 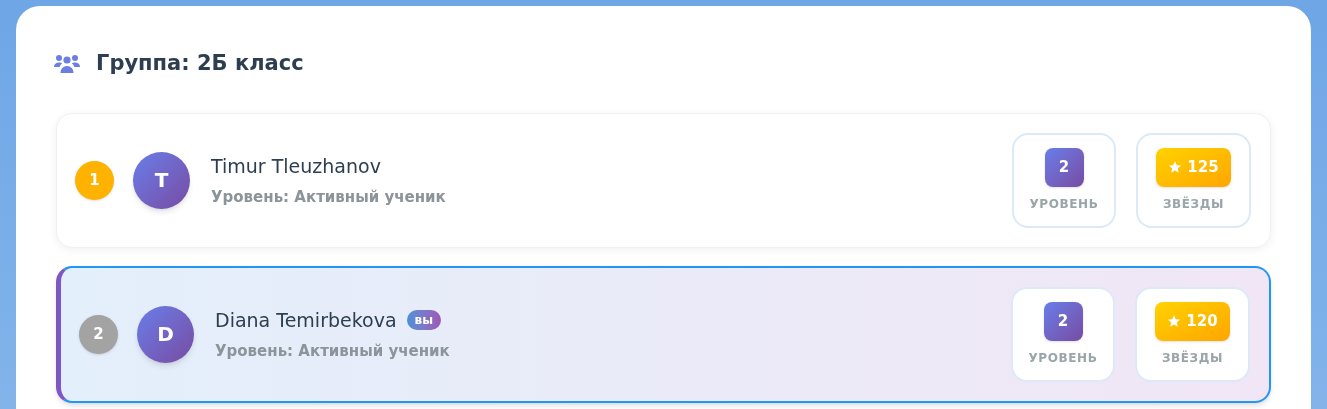 I want to click on avatar: T, so click(x=161, y=180).